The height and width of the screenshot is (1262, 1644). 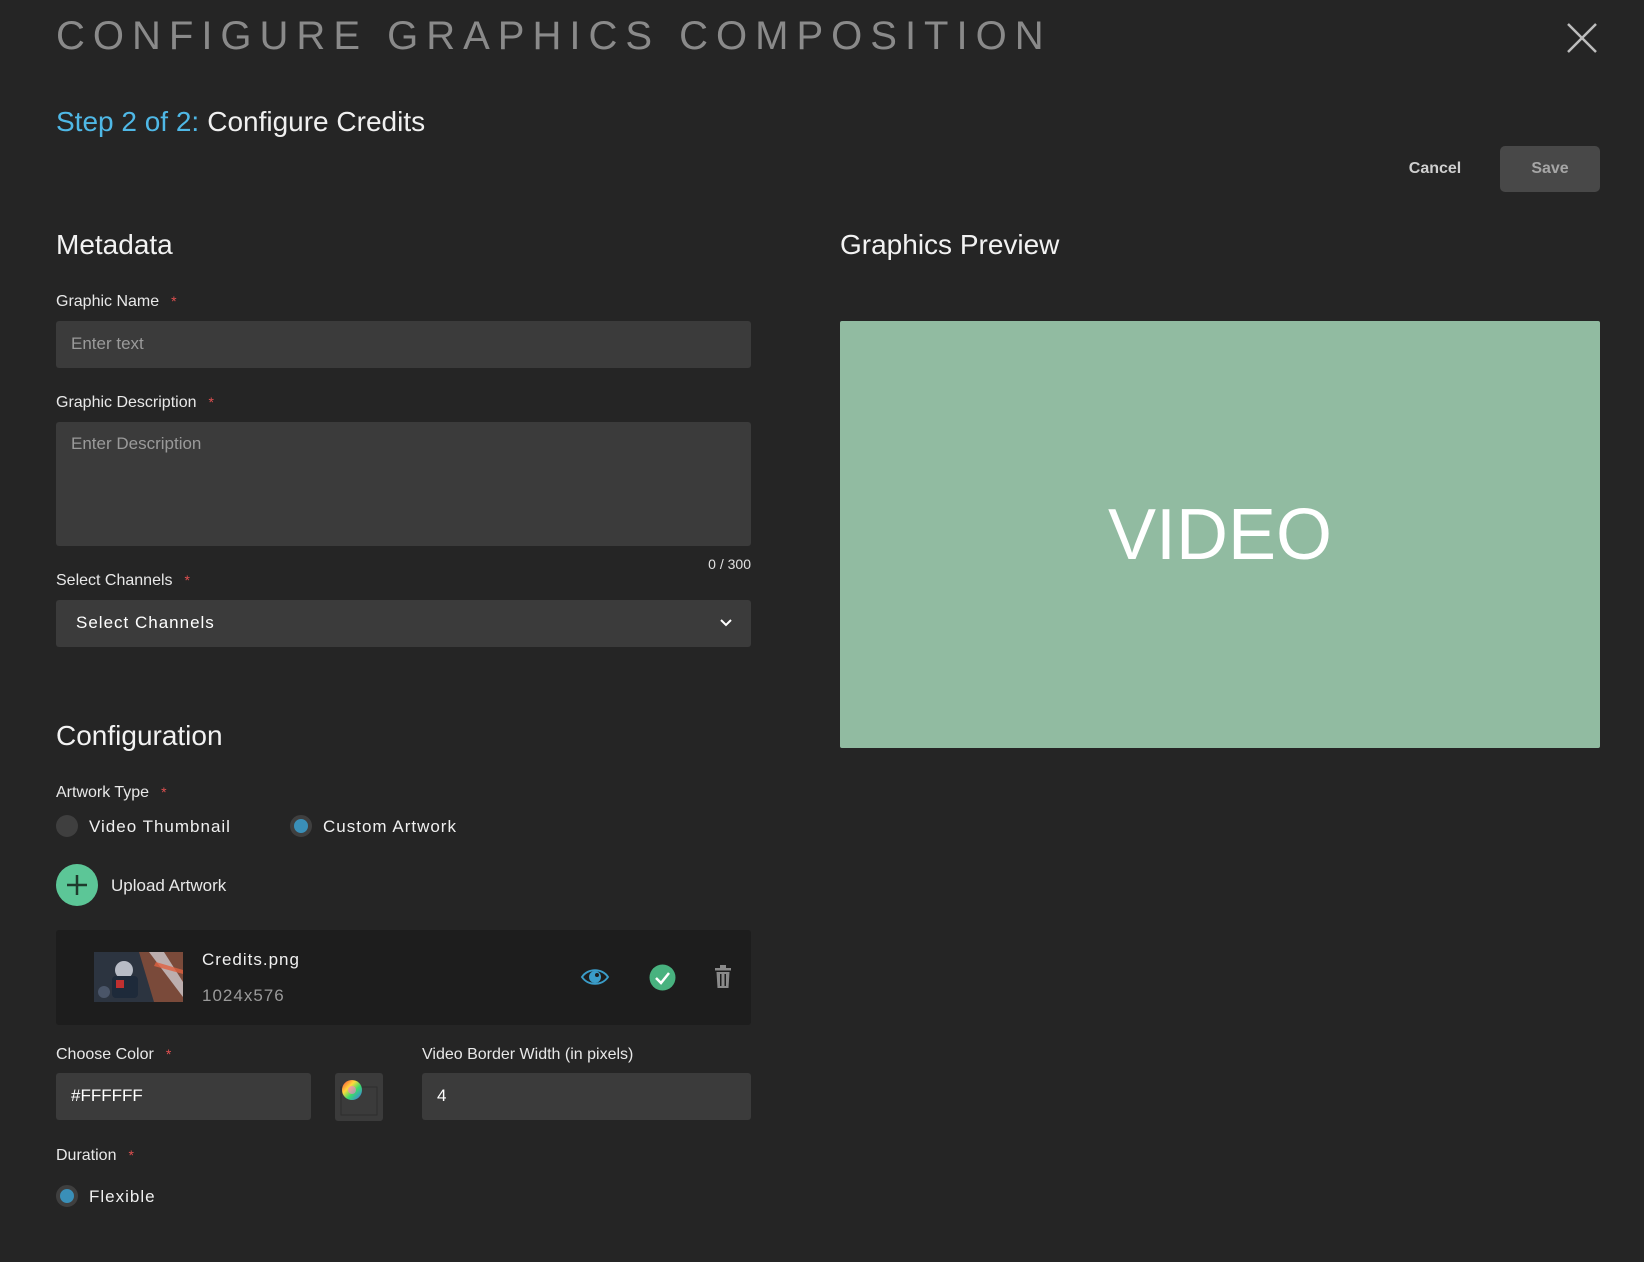 I want to click on duration-label: Duration *, so click(x=95, y=1156).